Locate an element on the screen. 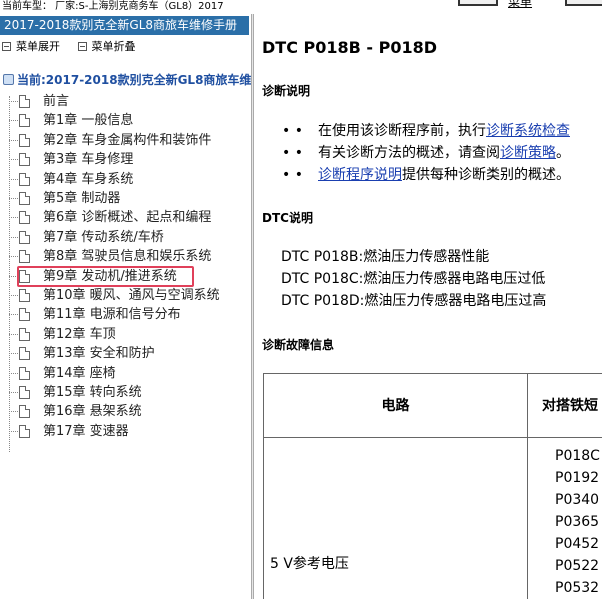 The height and width of the screenshot is (599, 602). page-title: DTC P018B - P018D is located at coordinates (350, 47).